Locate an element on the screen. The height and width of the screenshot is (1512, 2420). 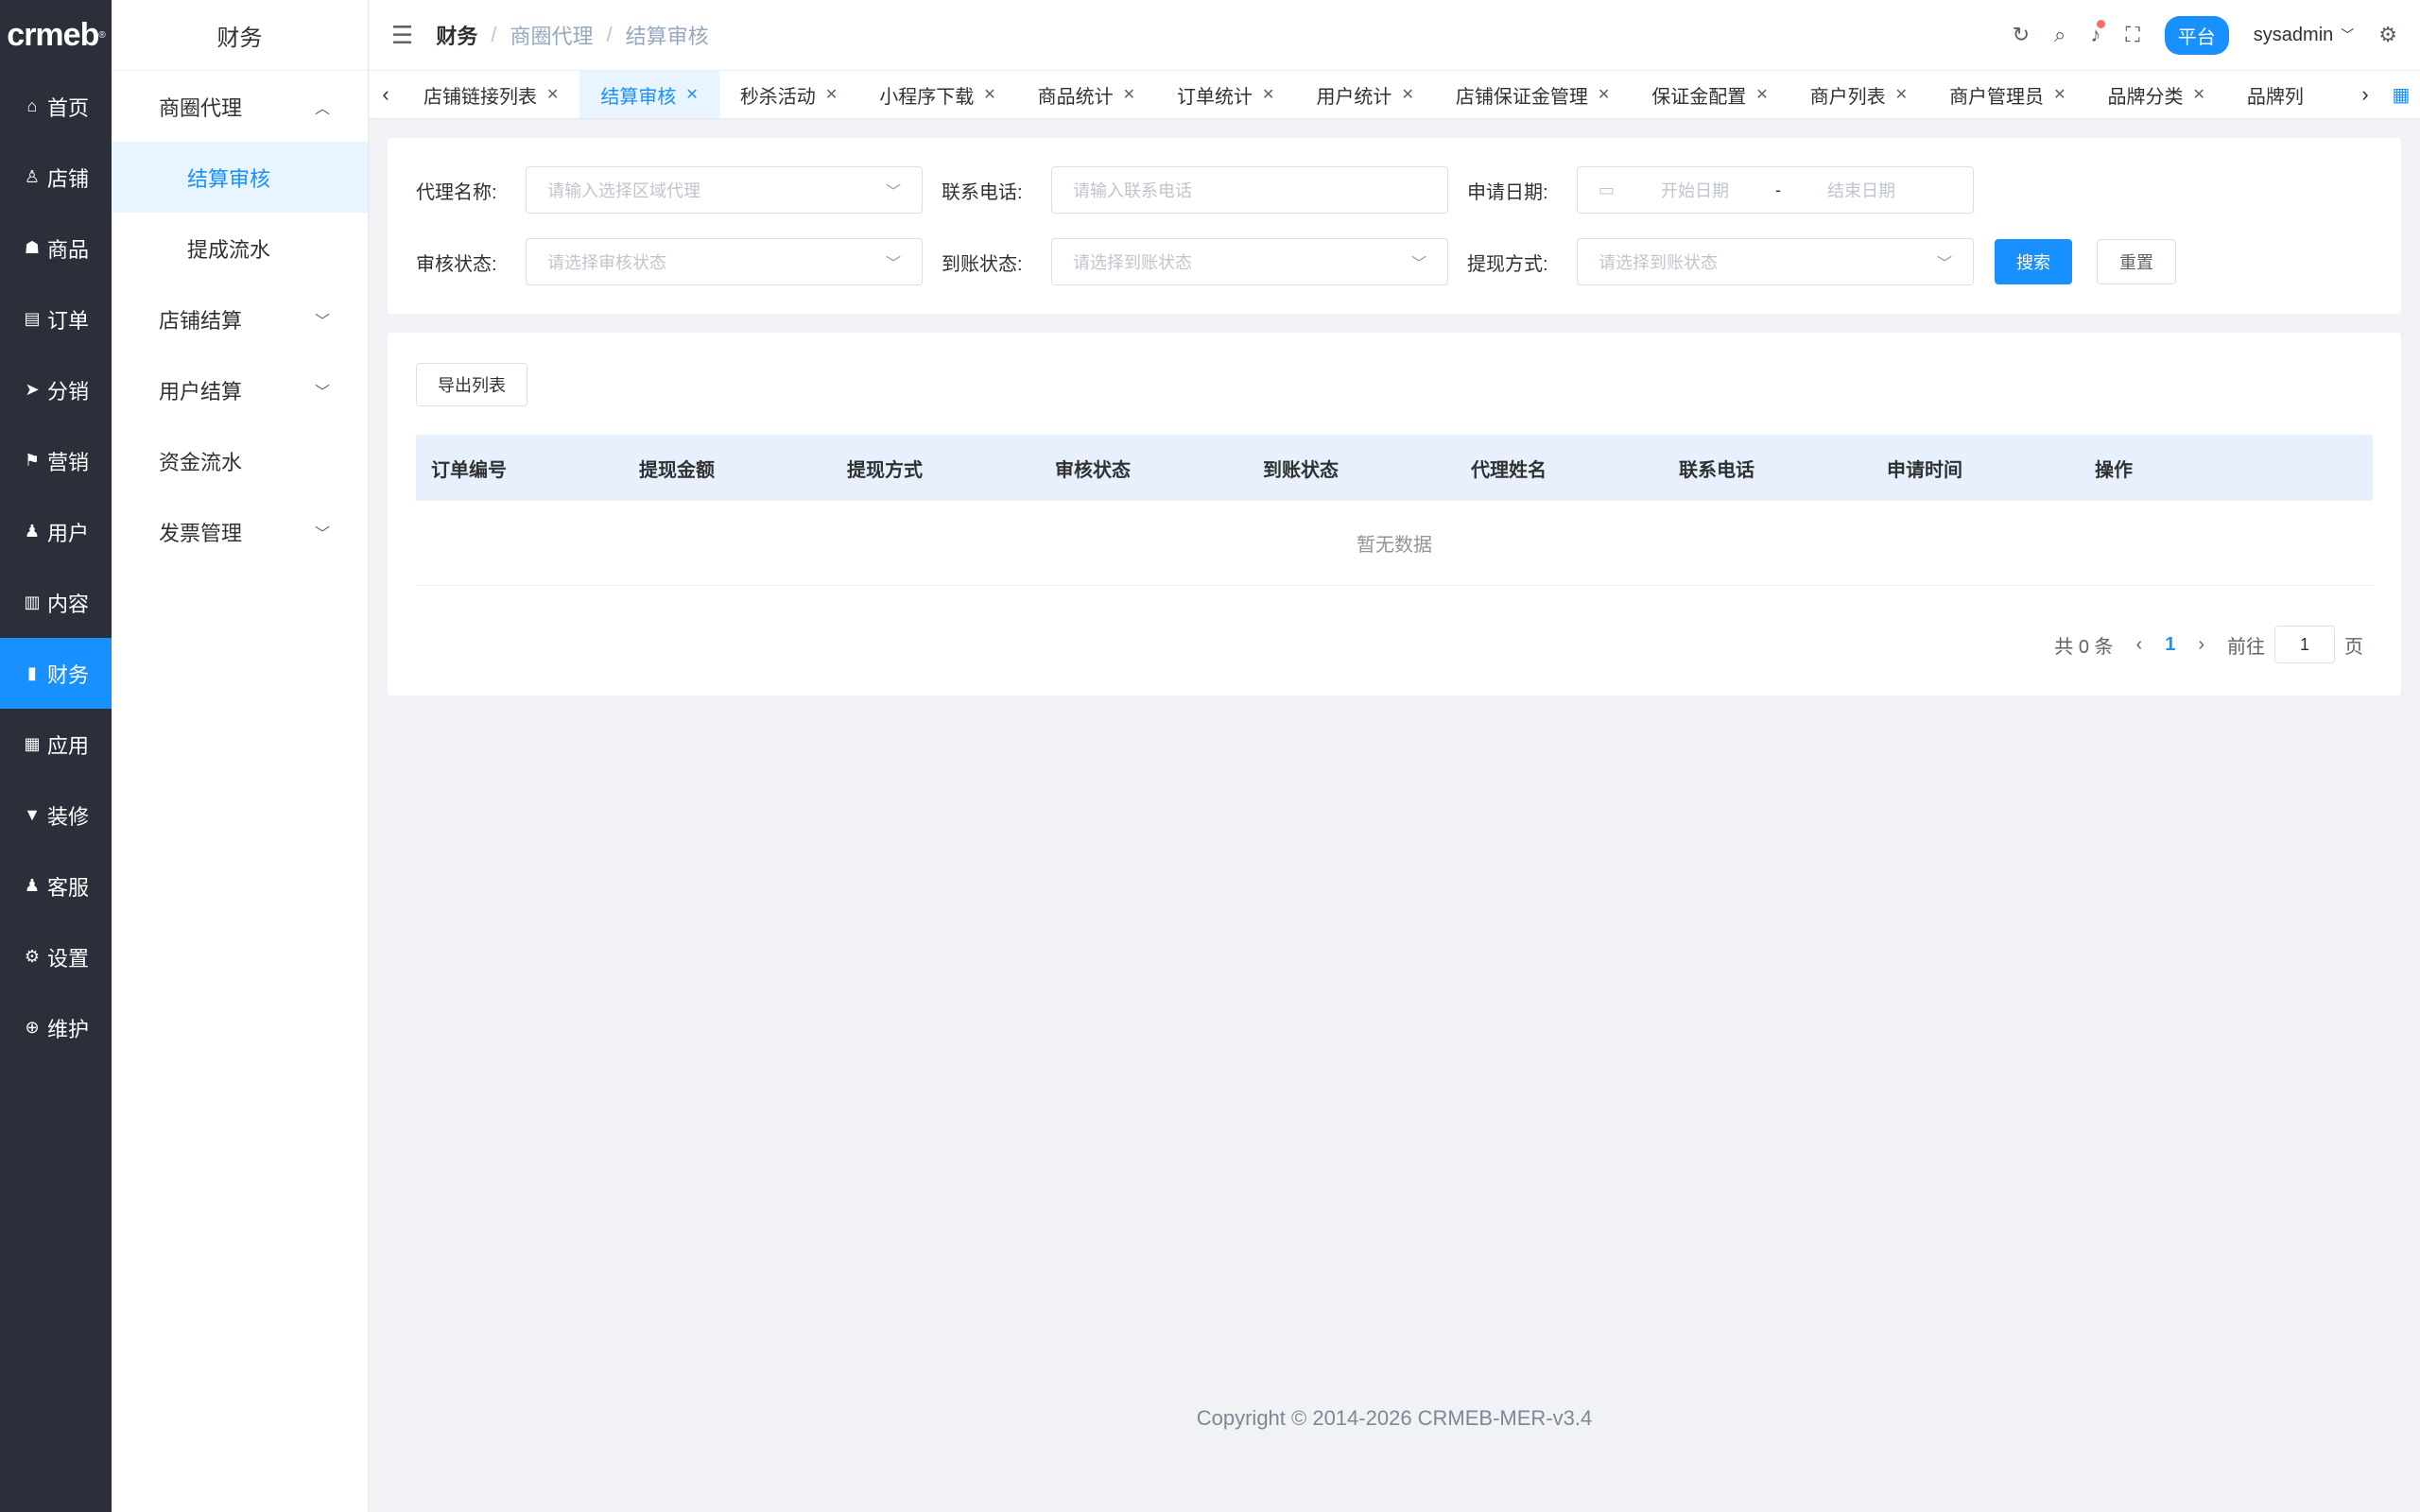
arrival-status-select: 请选择到账状态 ﹀ is located at coordinates (1249, 261).